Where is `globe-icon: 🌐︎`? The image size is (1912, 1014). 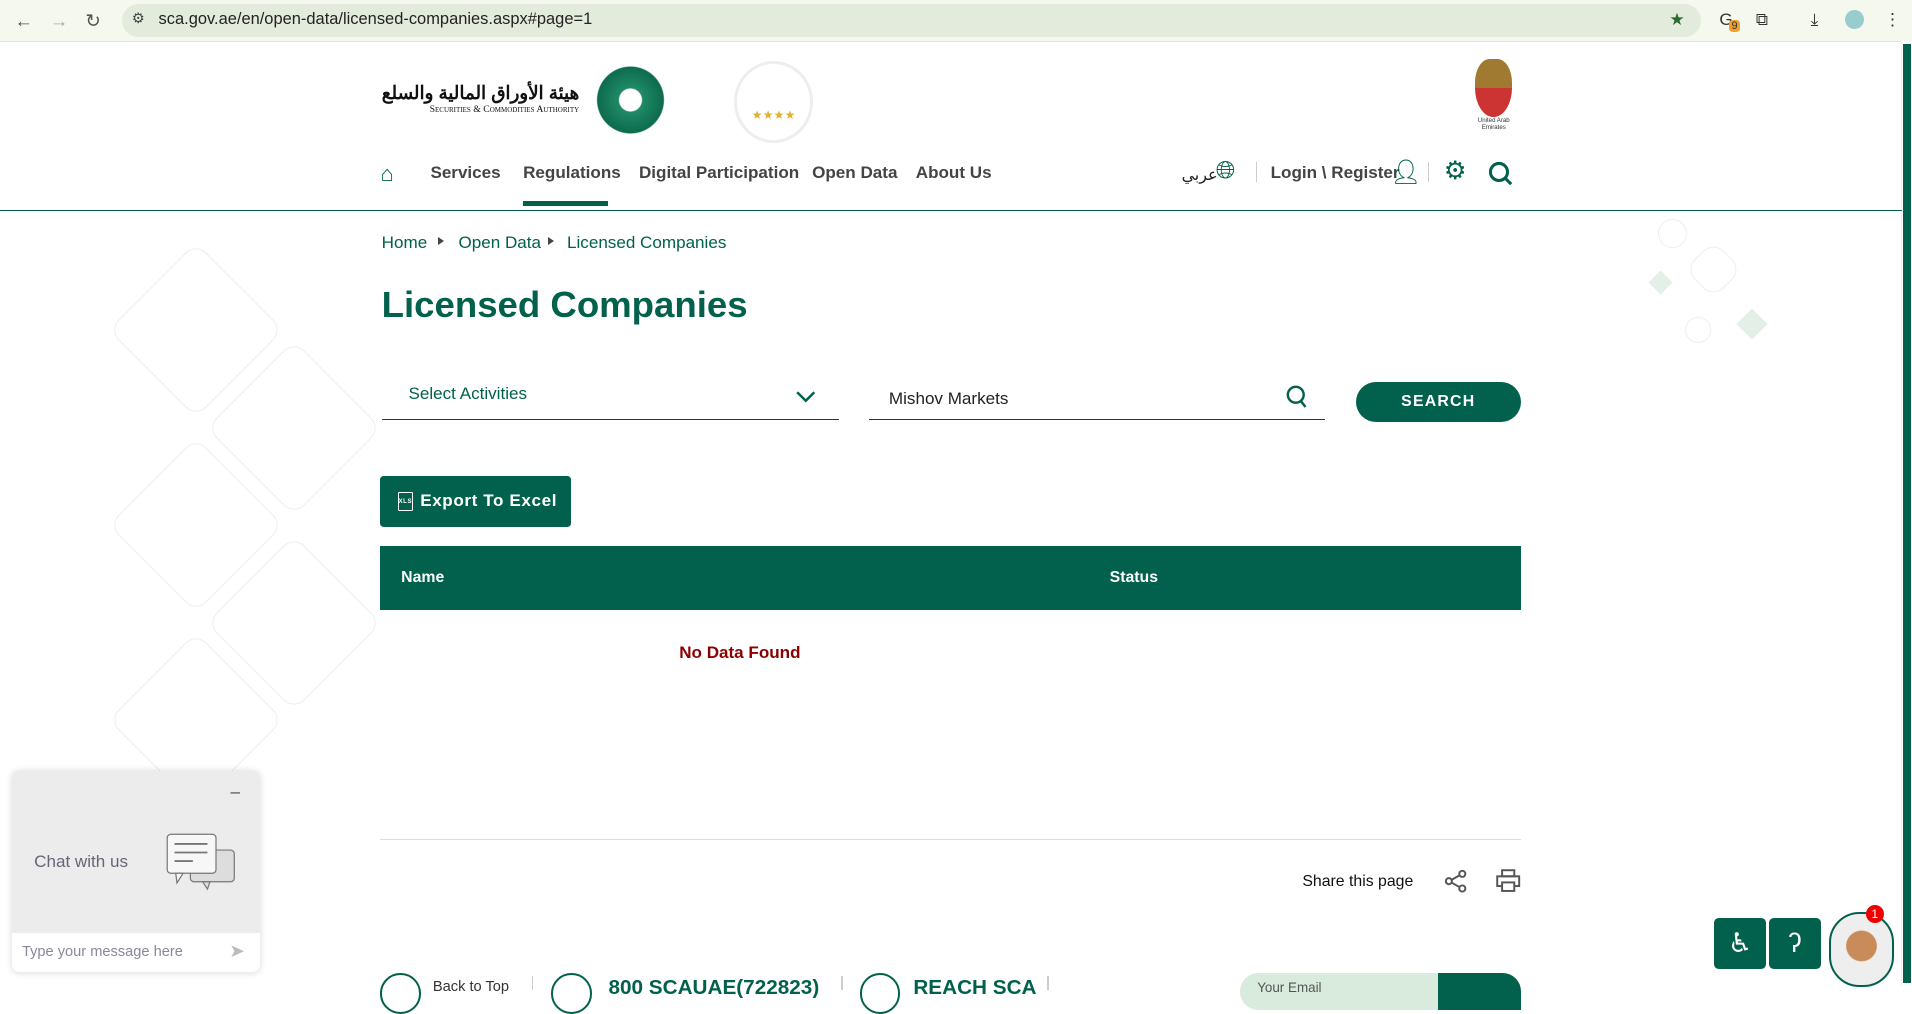 globe-icon: 🌐︎ is located at coordinates (1226, 171).